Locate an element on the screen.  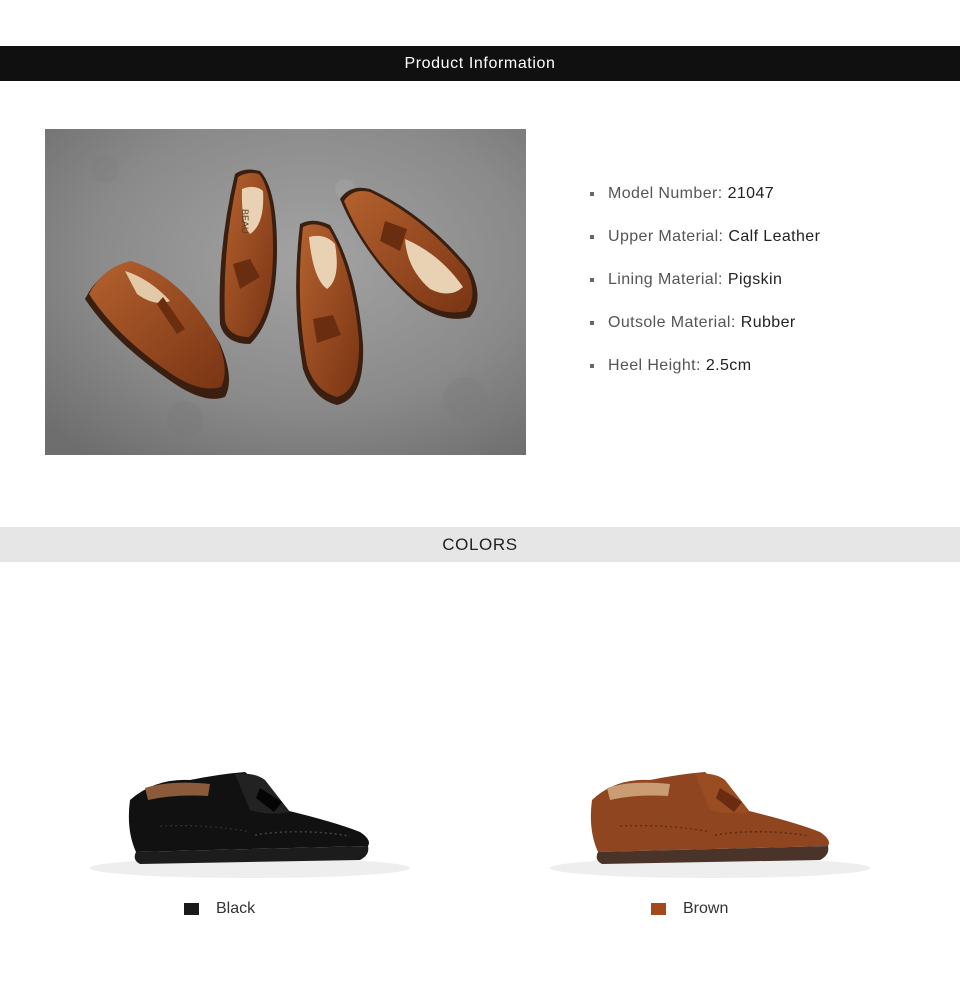
colors-header: COLORS is located at coordinates (480, 544).